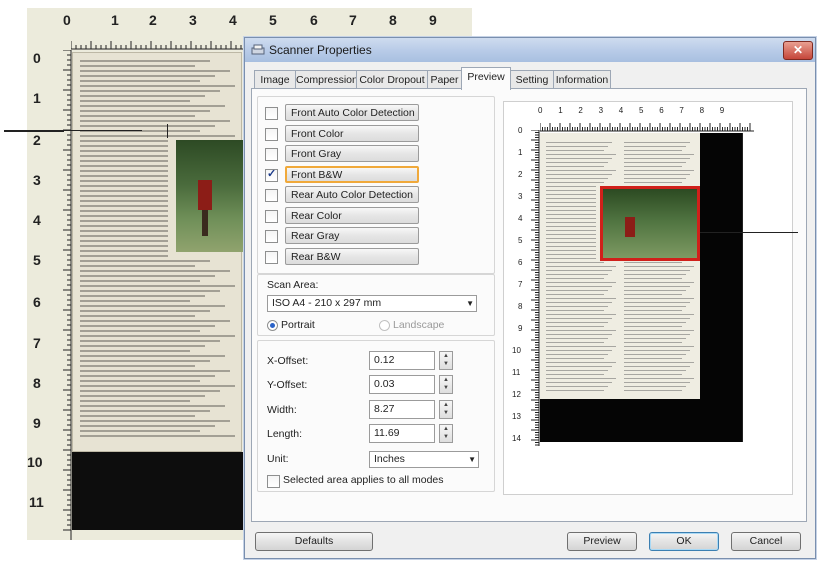 Image resolution: width=817 pixels, height=562 pixels. I want to click on y-offset-input: 0.03, so click(402, 384).